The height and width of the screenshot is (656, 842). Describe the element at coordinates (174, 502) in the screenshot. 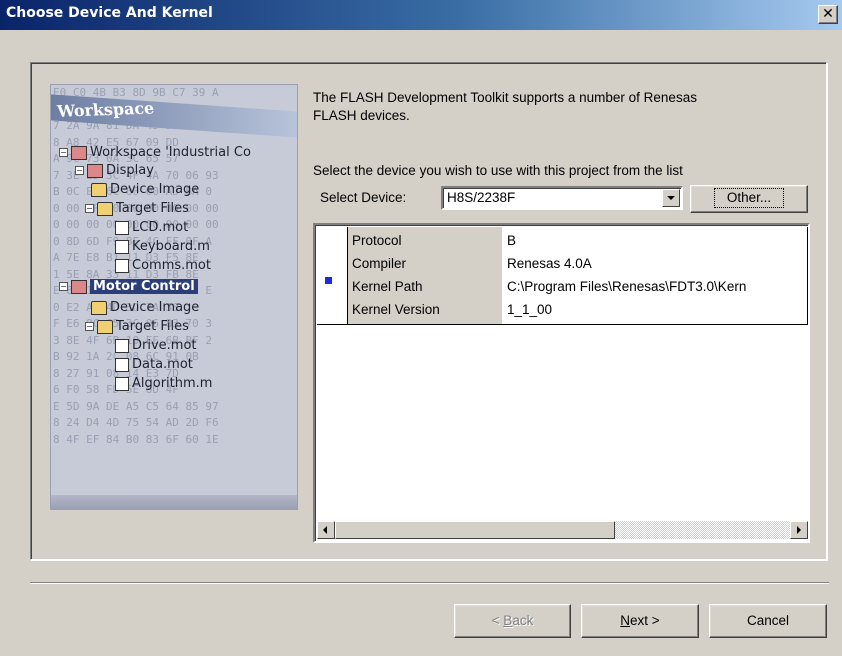

I see `illustration-edge` at that location.